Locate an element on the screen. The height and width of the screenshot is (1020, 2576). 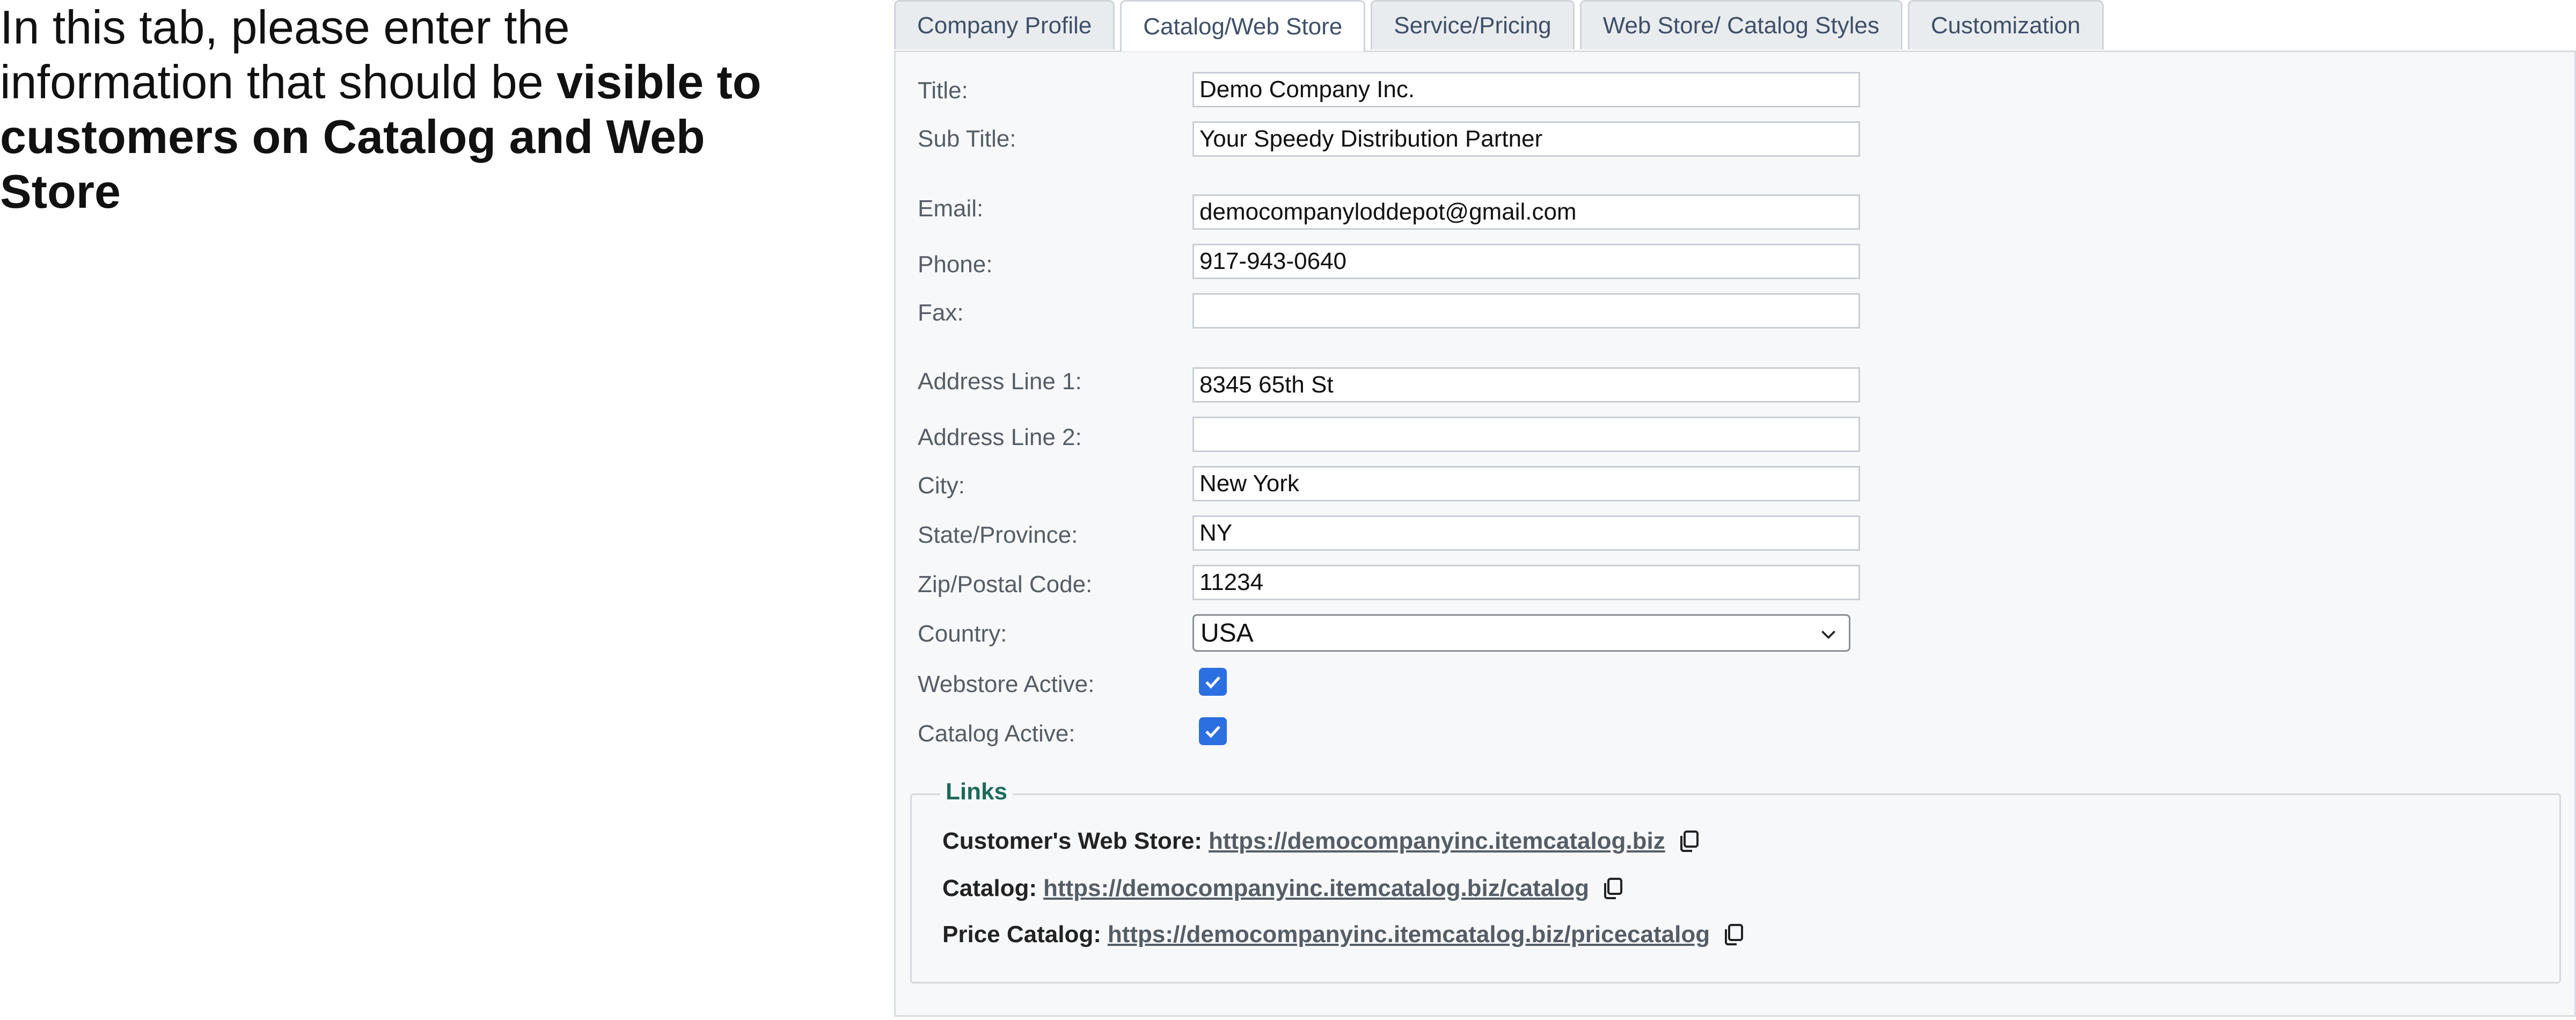
price-catalog-link-label: Price Catalog: is located at coordinates (1021, 934).